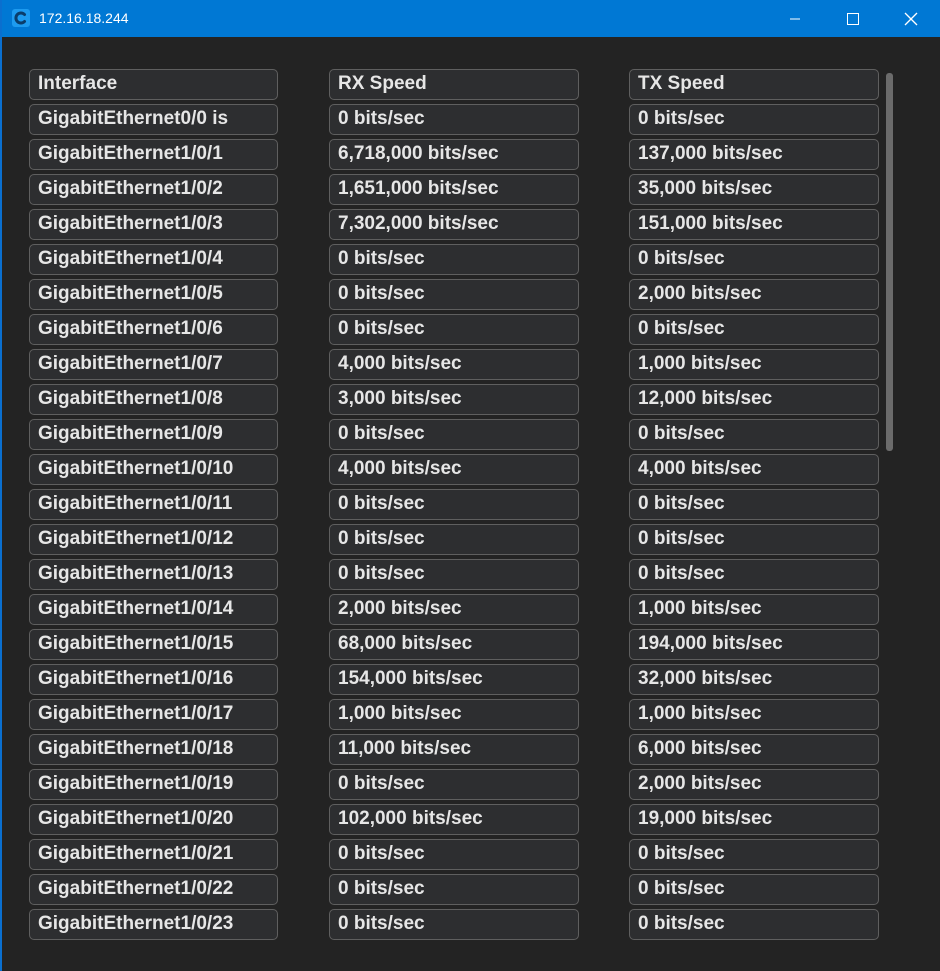 The height and width of the screenshot is (971, 940). I want to click on interface-cell: GigabitEthernet1/0/6, so click(153, 329).